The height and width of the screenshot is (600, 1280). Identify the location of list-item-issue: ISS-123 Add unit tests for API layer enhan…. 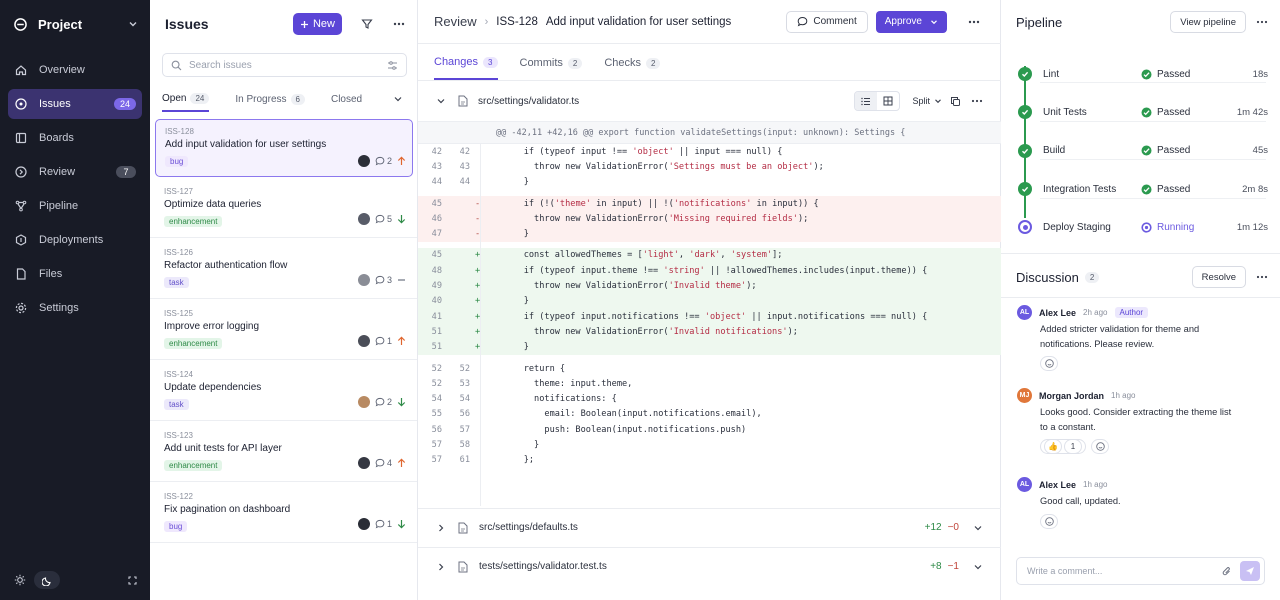
(283, 451).